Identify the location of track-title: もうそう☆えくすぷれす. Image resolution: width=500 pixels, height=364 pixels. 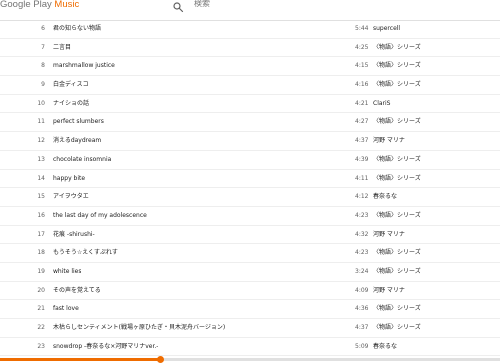
(85, 253).